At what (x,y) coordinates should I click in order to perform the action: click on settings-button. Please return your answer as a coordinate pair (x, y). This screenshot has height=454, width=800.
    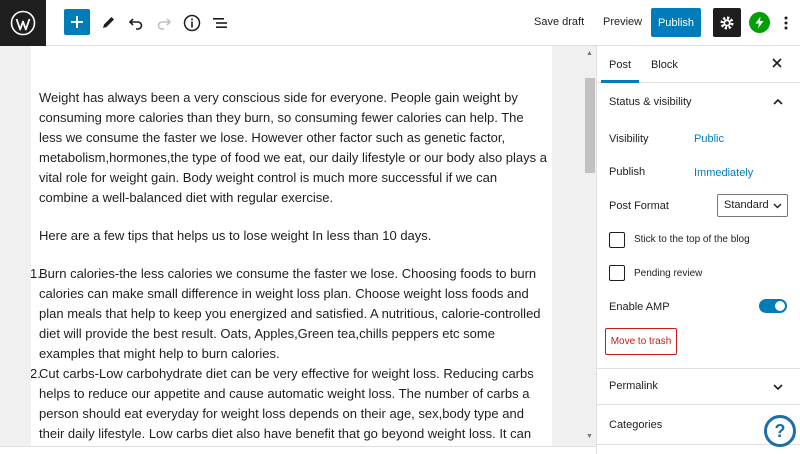
    Looking at the image, I should click on (727, 22).